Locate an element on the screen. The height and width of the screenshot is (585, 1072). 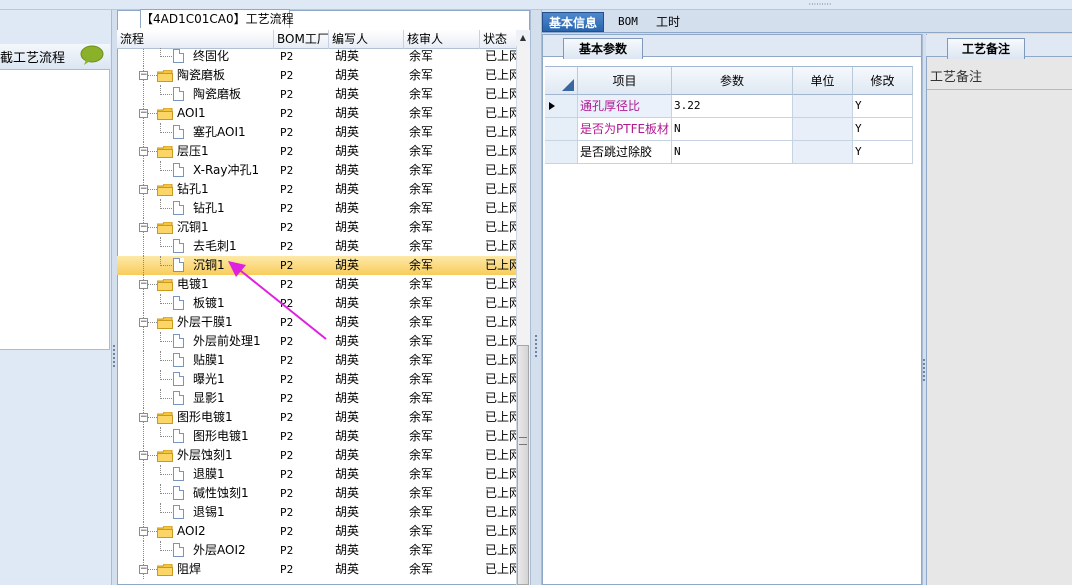
sort-corner-icon is located at coordinates (568, 85).